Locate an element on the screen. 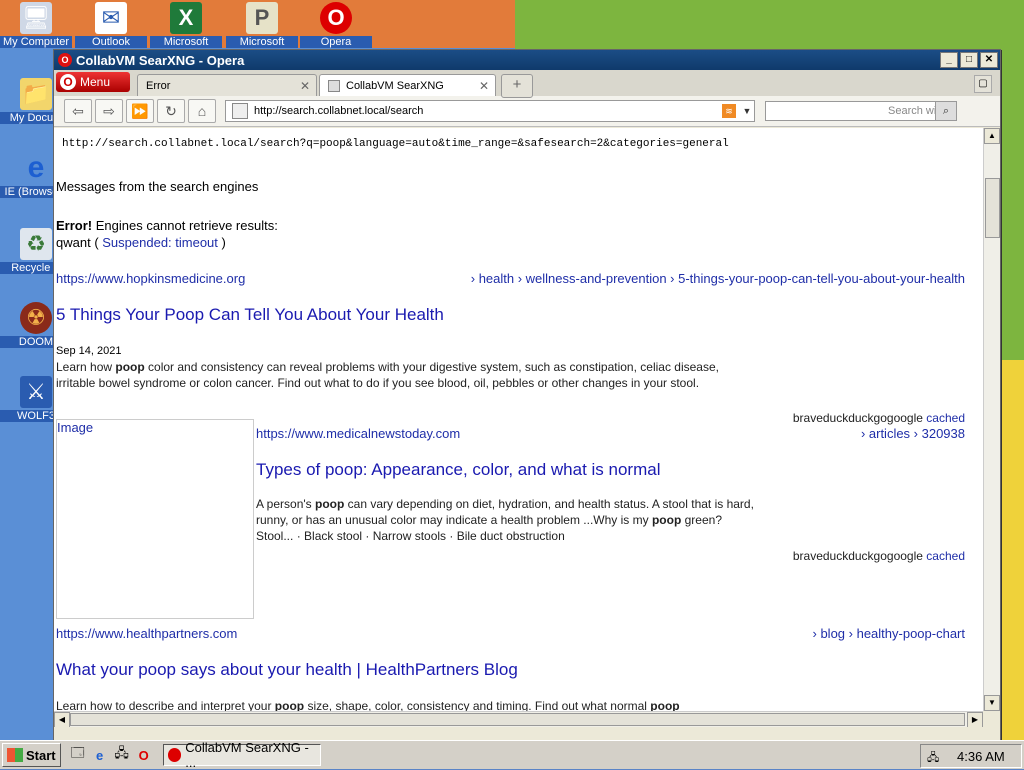  desktop-icon-outlook: ✉ Outlook is located at coordinates (111, 25).